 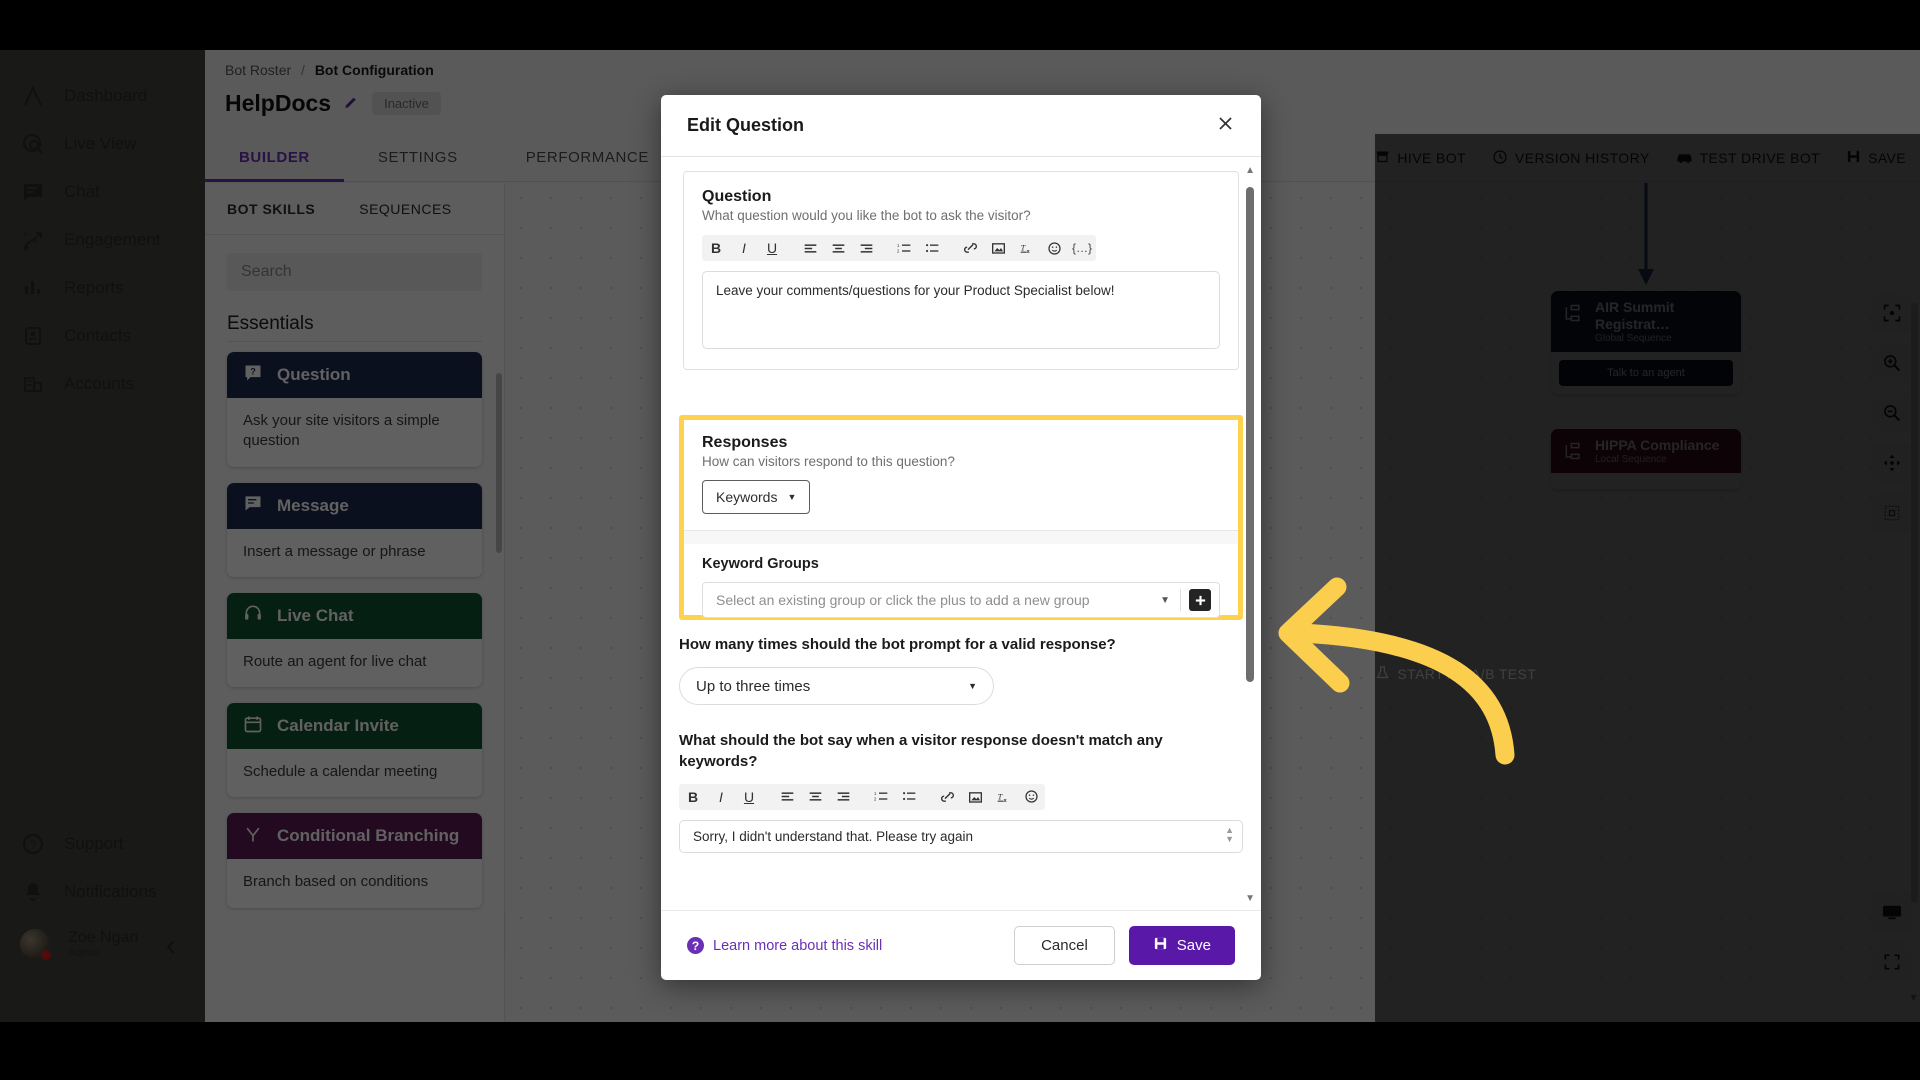 I want to click on save-icon, so click(x=1160, y=945).